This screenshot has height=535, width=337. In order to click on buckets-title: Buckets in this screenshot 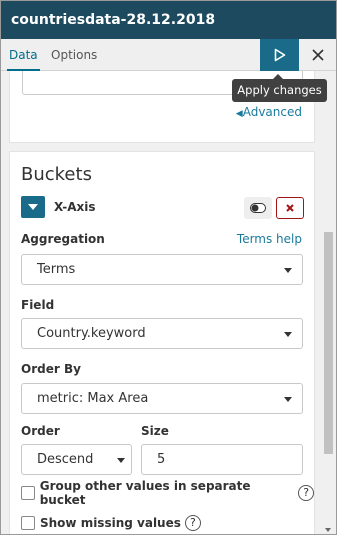, I will do `click(56, 174)`.